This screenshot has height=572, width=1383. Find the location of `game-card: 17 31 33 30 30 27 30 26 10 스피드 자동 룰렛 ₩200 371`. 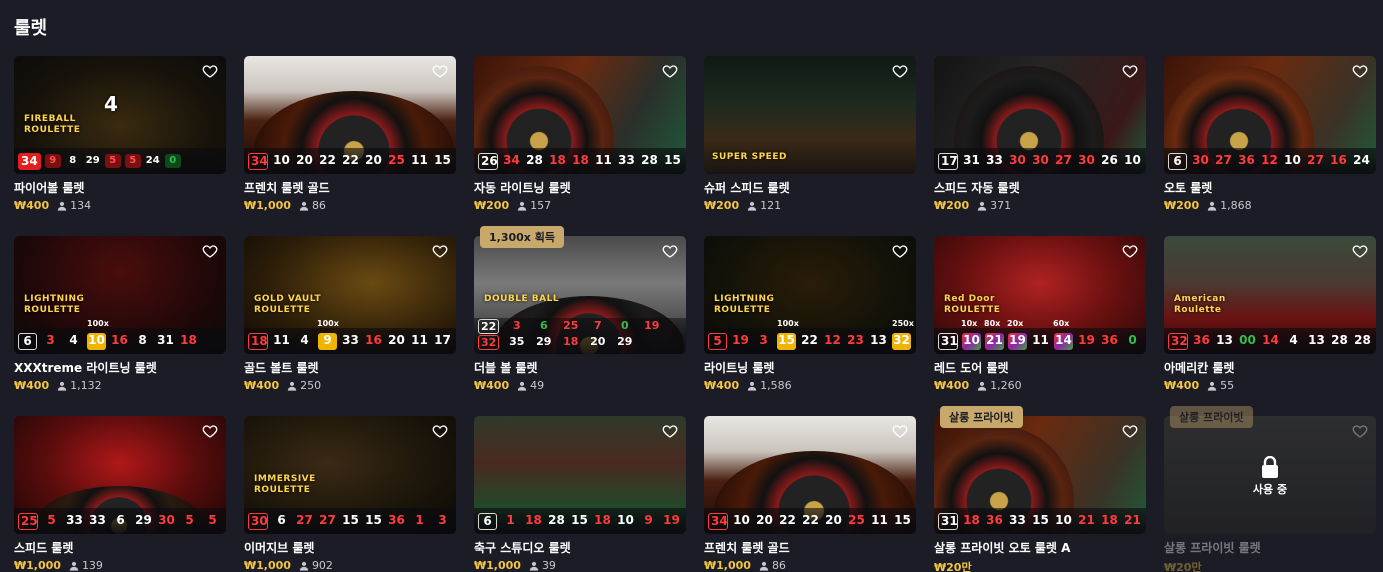

game-card: 17 31 33 30 30 27 30 26 10 스피드 자동 룰렛 ₩200 371 is located at coordinates (1040, 146).